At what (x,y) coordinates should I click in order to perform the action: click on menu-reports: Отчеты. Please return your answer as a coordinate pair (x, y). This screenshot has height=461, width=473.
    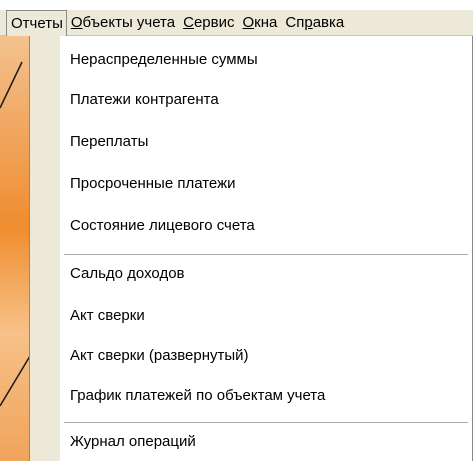
    Looking at the image, I should click on (36, 22).